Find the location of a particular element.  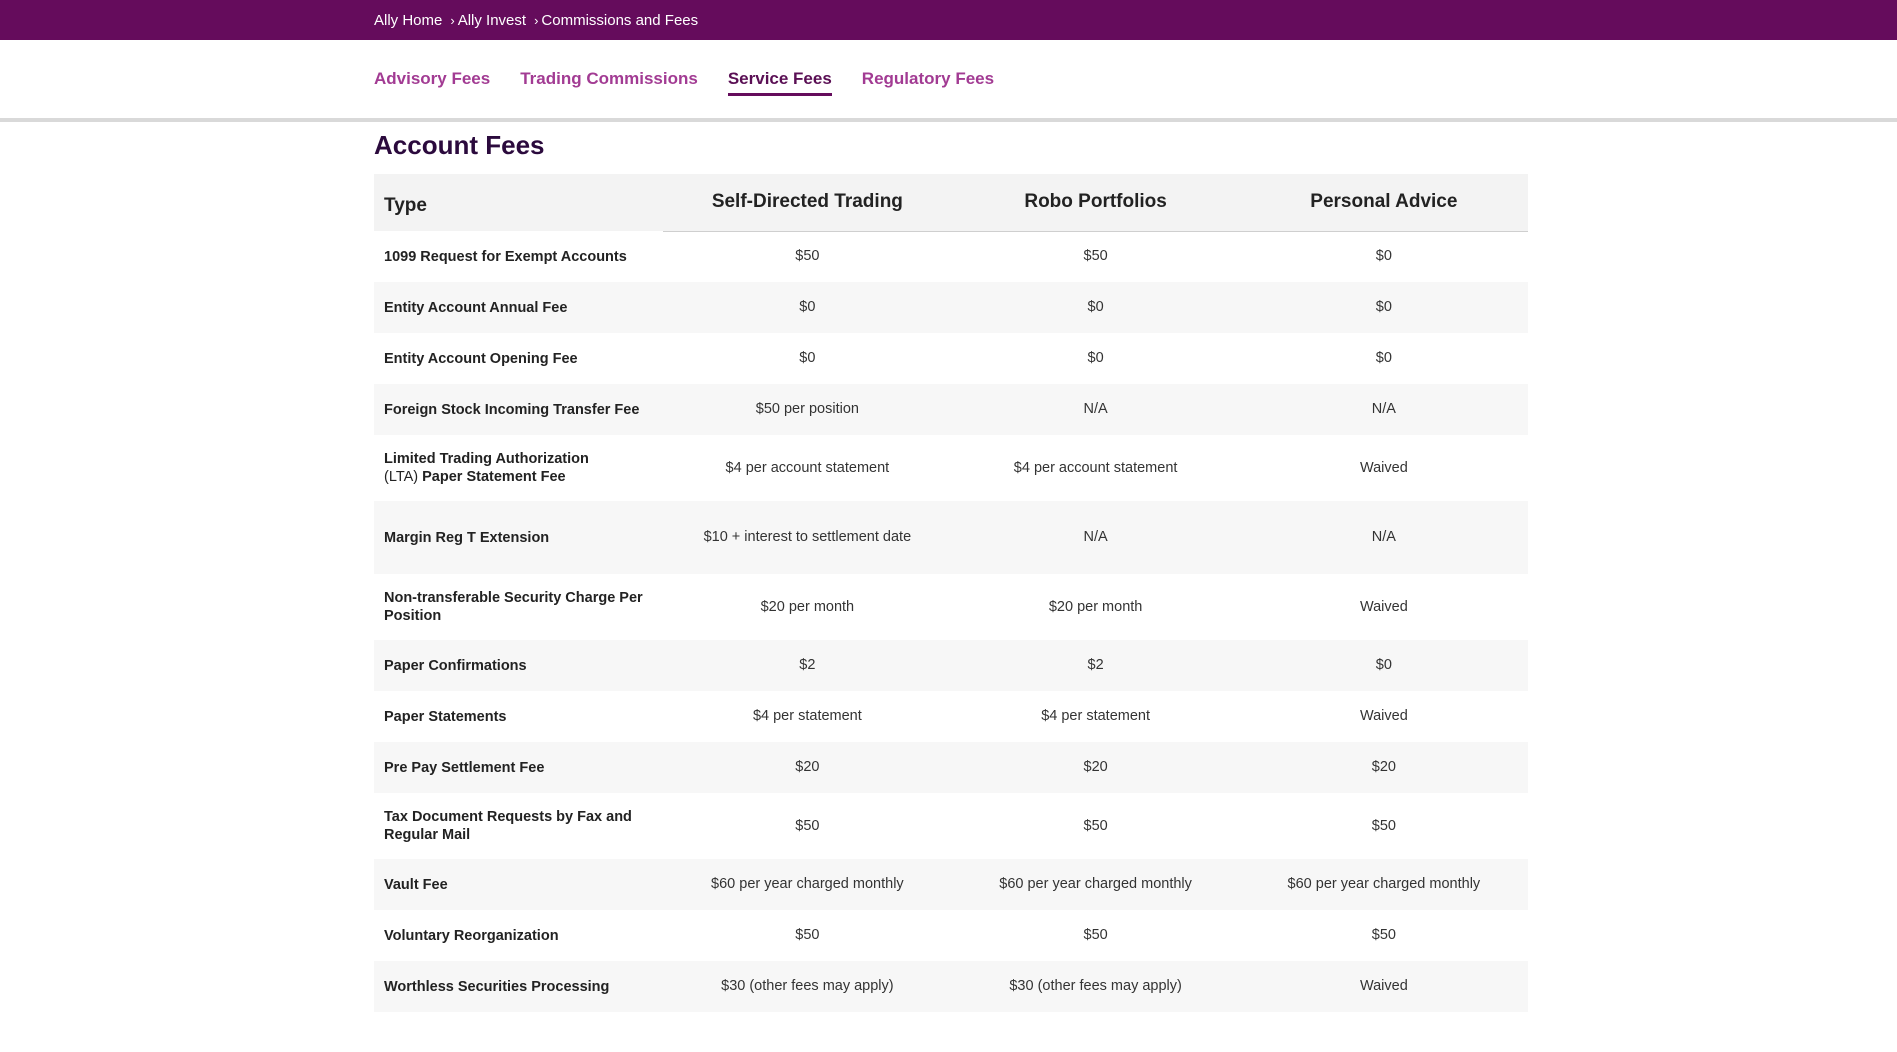

breadcrumb-link-ally-home: Ally Home is located at coordinates (408, 20).